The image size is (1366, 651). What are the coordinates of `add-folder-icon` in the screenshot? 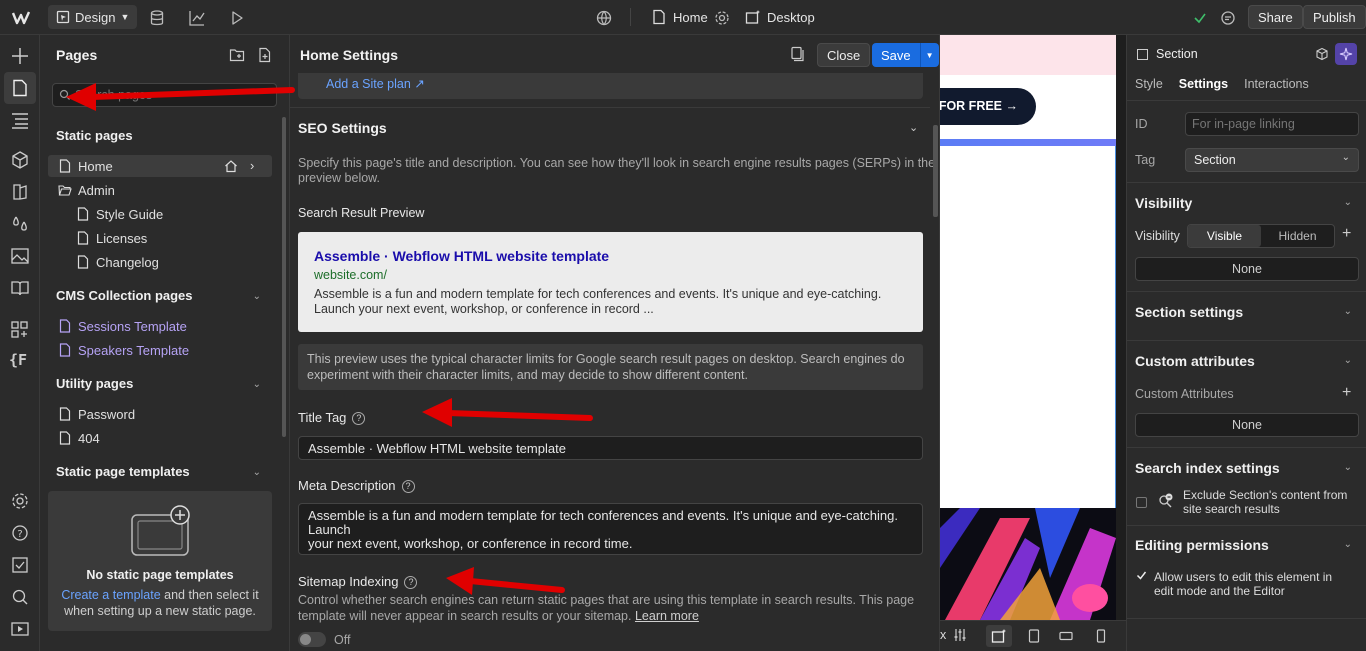 It's located at (237, 55).